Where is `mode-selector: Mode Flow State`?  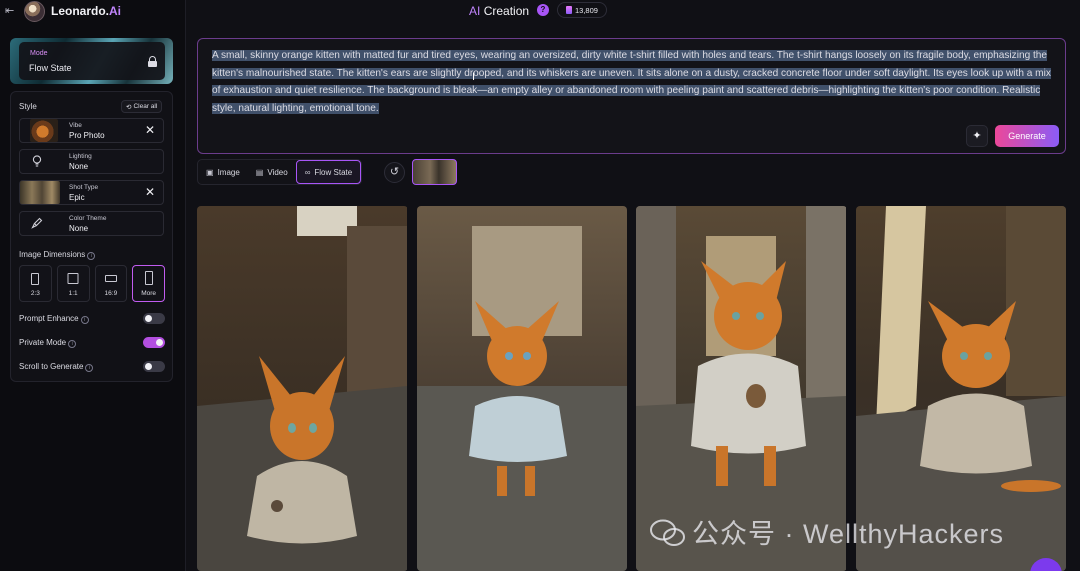 mode-selector: Mode Flow State is located at coordinates (91, 61).